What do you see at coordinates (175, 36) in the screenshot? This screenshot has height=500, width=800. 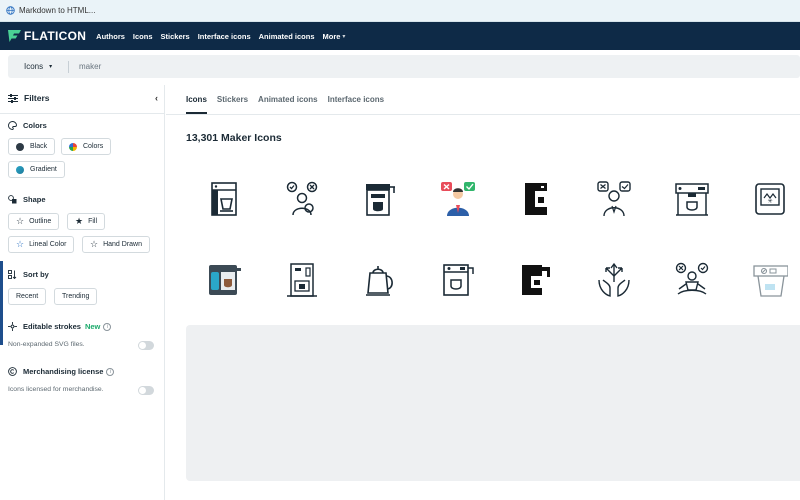 I see `nav-stickers: Stickers` at bounding box center [175, 36].